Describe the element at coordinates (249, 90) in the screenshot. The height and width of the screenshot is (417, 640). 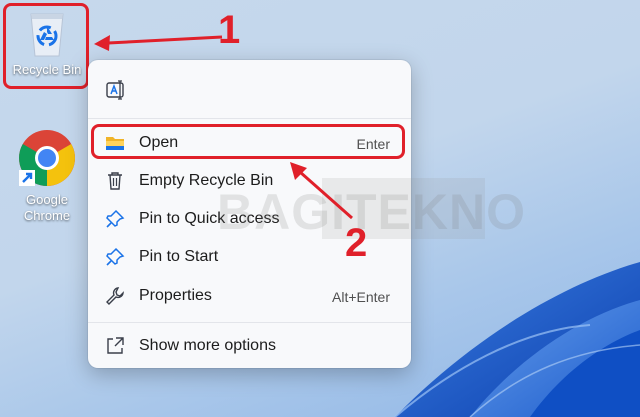
I see `context-menu-top-actions` at that location.